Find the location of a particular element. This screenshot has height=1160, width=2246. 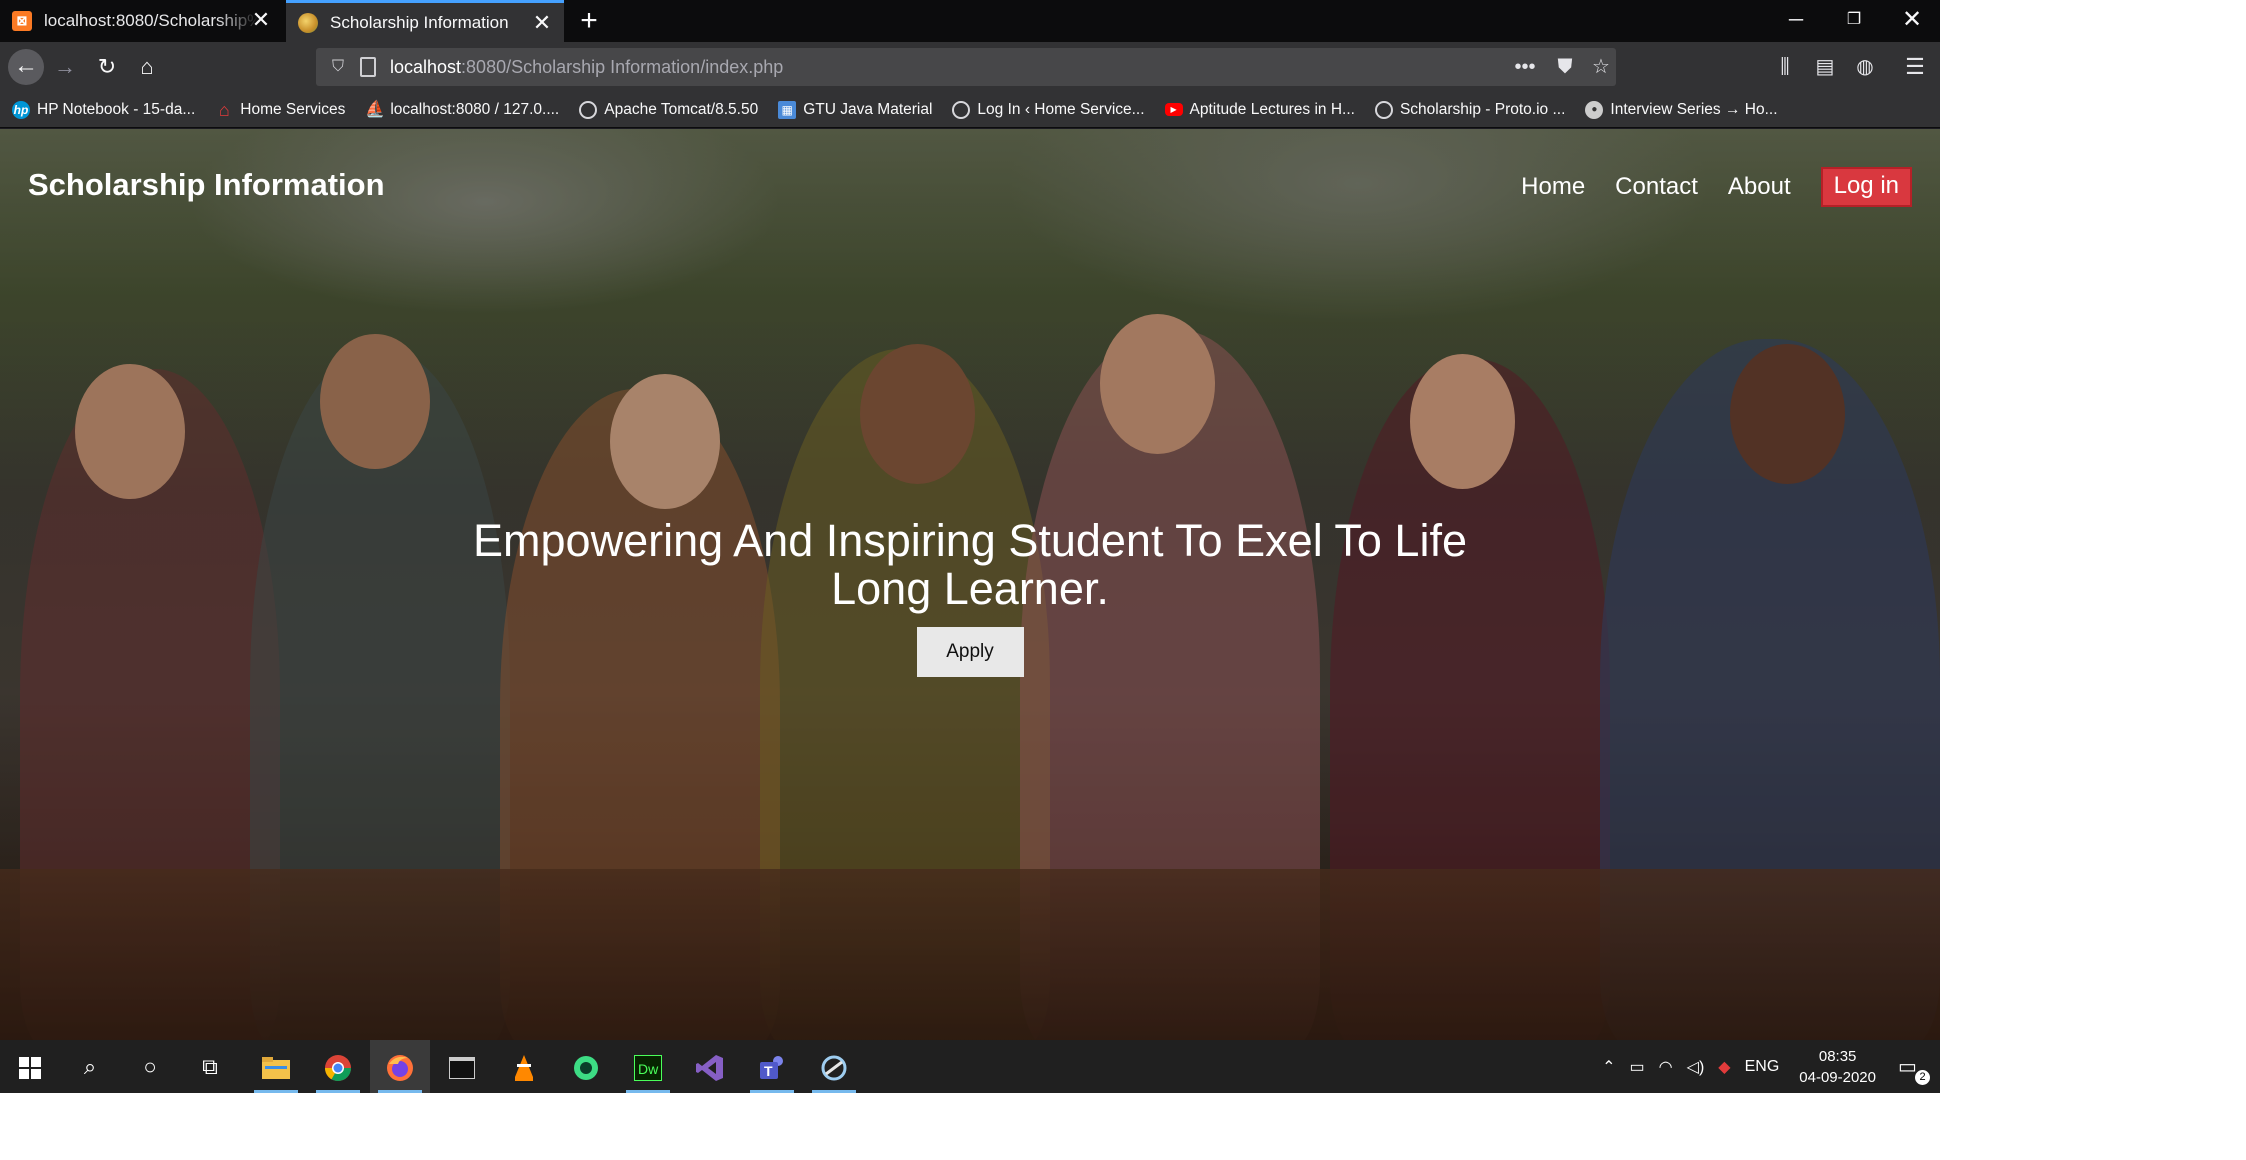

wifi-icon: ◠ is located at coordinates (1666, 1067).